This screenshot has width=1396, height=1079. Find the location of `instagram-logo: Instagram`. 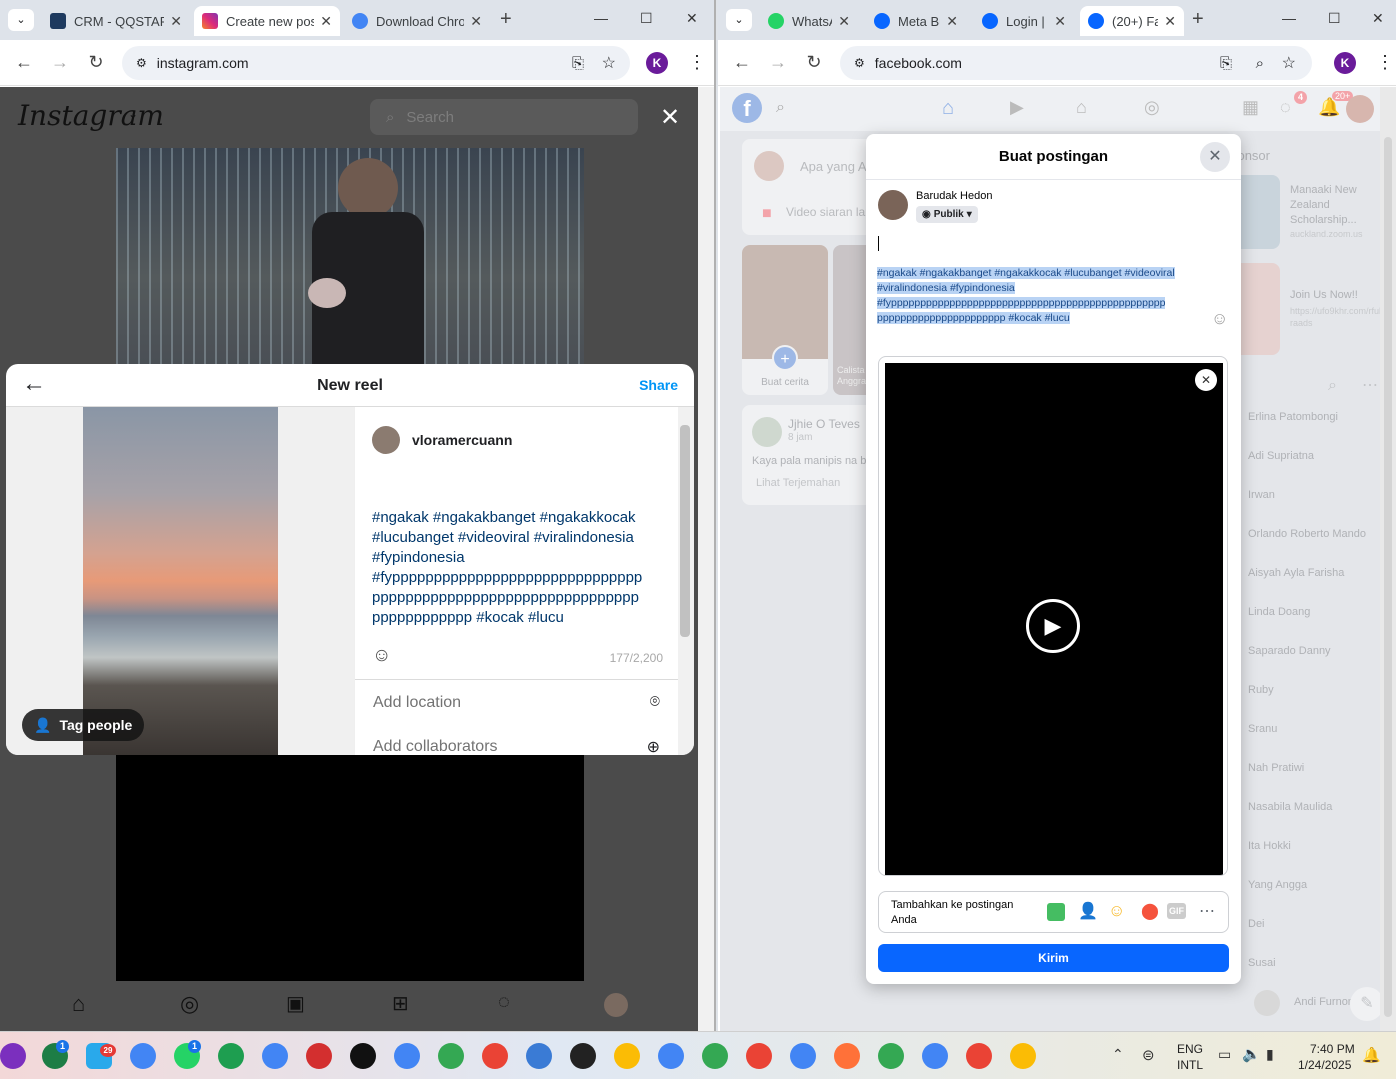

instagram-logo: Instagram is located at coordinates (91, 115).